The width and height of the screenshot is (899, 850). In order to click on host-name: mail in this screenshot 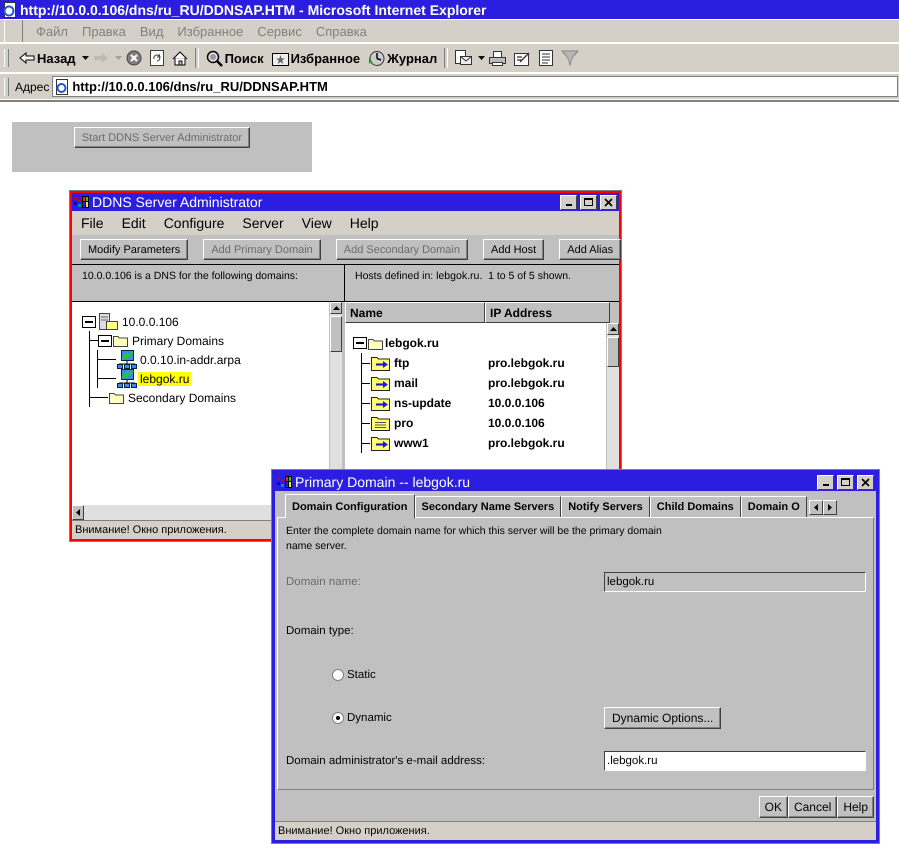, I will do `click(440, 383)`.